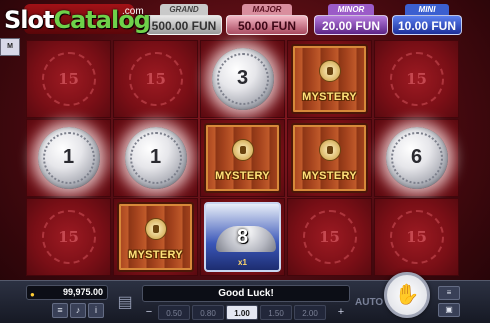 This screenshot has width=490, height=323. I want to click on minus-icon: −, so click(149, 312).